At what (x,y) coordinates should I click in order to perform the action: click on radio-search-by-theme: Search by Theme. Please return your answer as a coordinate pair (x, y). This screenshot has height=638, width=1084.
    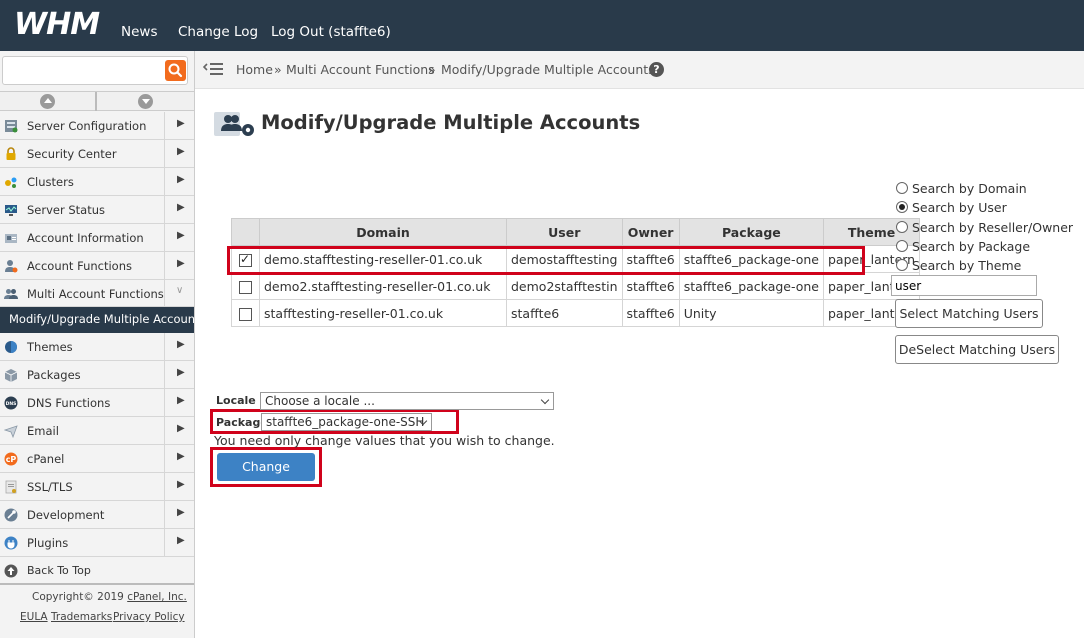
    Looking at the image, I should click on (958, 267).